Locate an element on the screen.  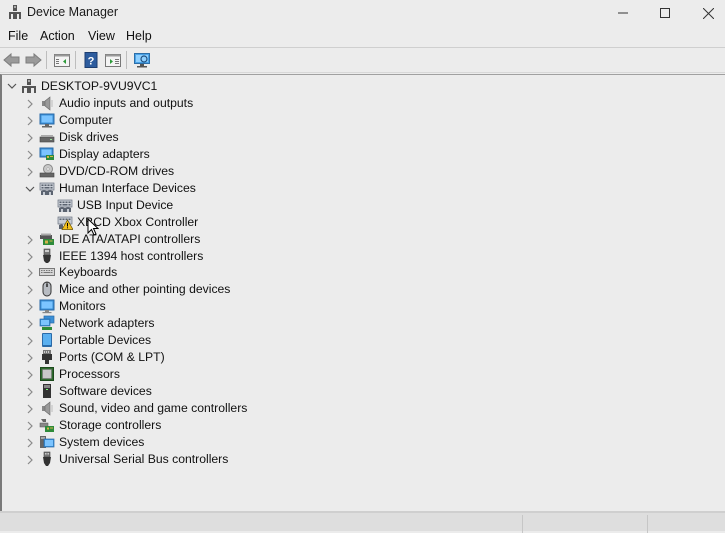
tree-category-item: Portable Devices is located at coordinates (202, 340).